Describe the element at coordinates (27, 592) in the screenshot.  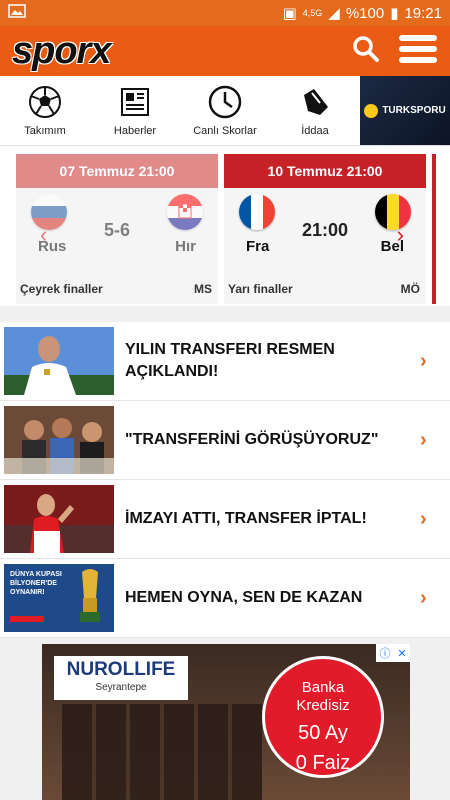
I see `promo-line: OYNANIR!` at that location.